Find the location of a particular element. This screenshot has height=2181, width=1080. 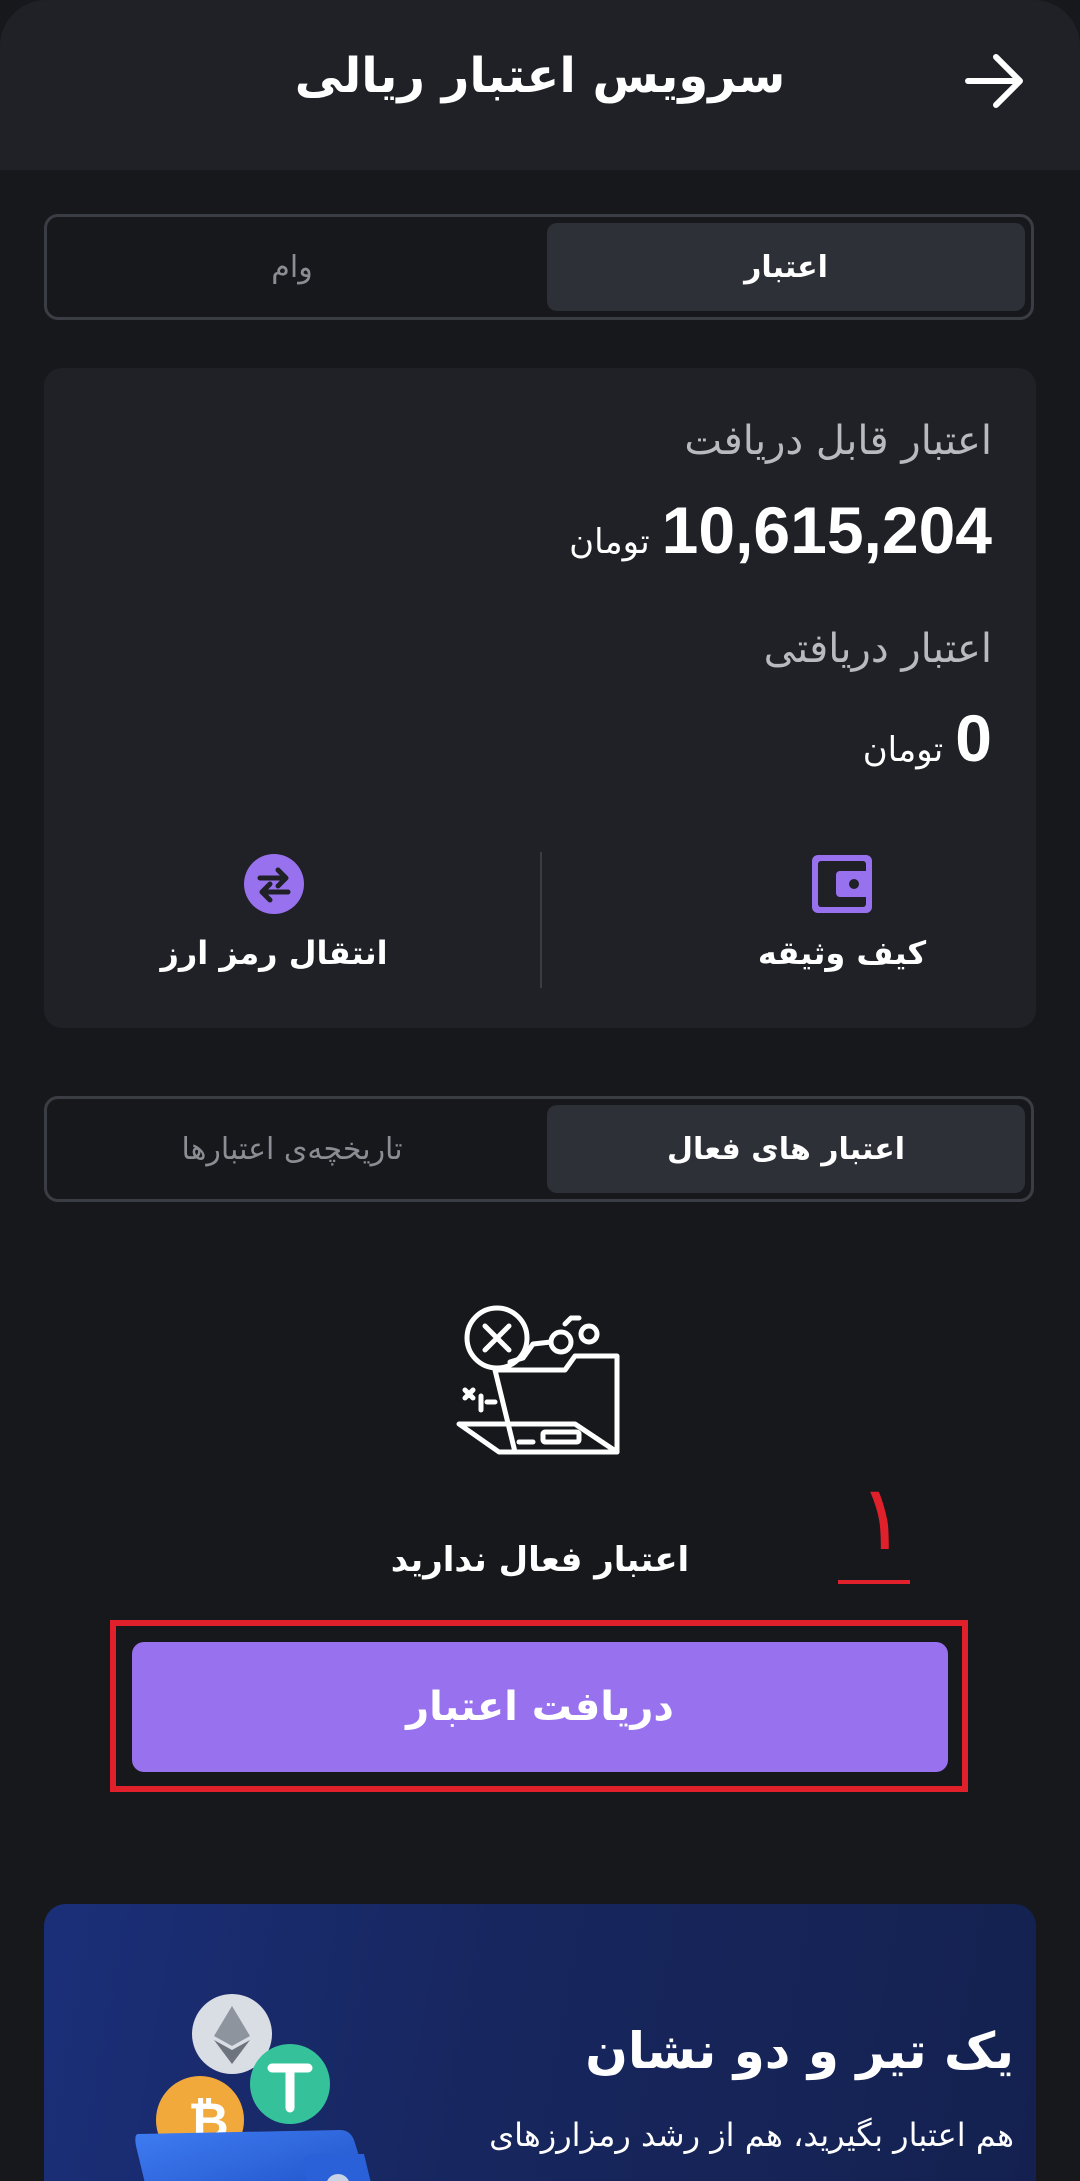

back-button is located at coordinates (995, 81).